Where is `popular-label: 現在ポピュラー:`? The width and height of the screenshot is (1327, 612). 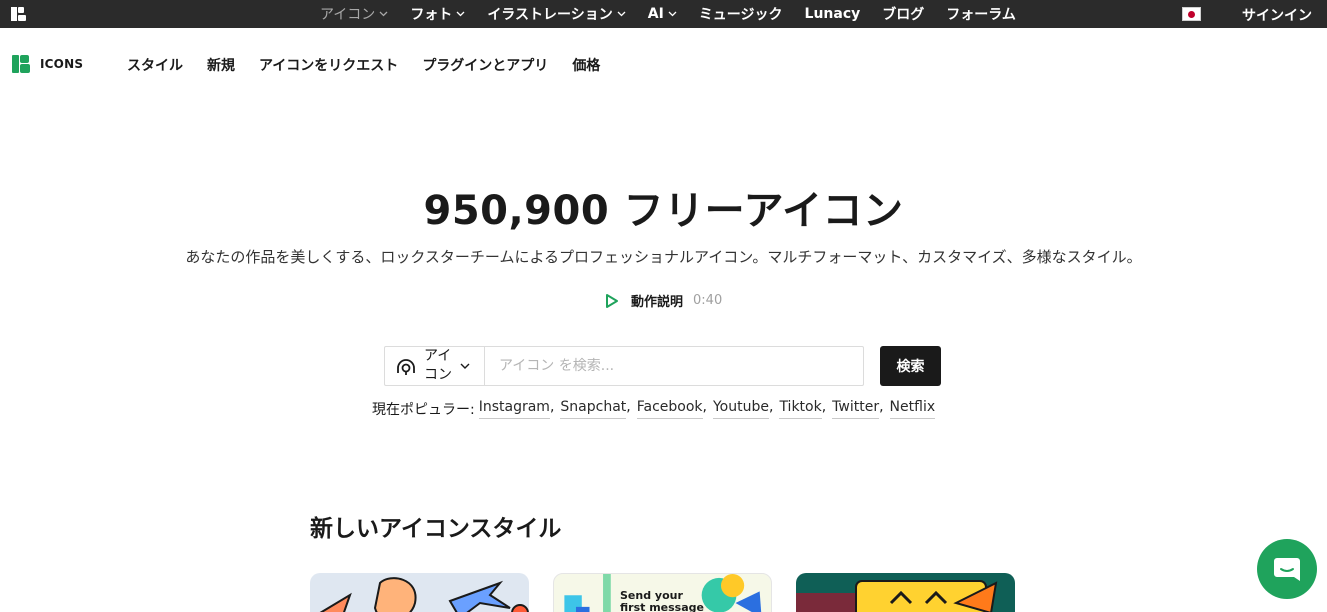
popular-label: 現在ポピュラー: is located at coordinates (423, 410).